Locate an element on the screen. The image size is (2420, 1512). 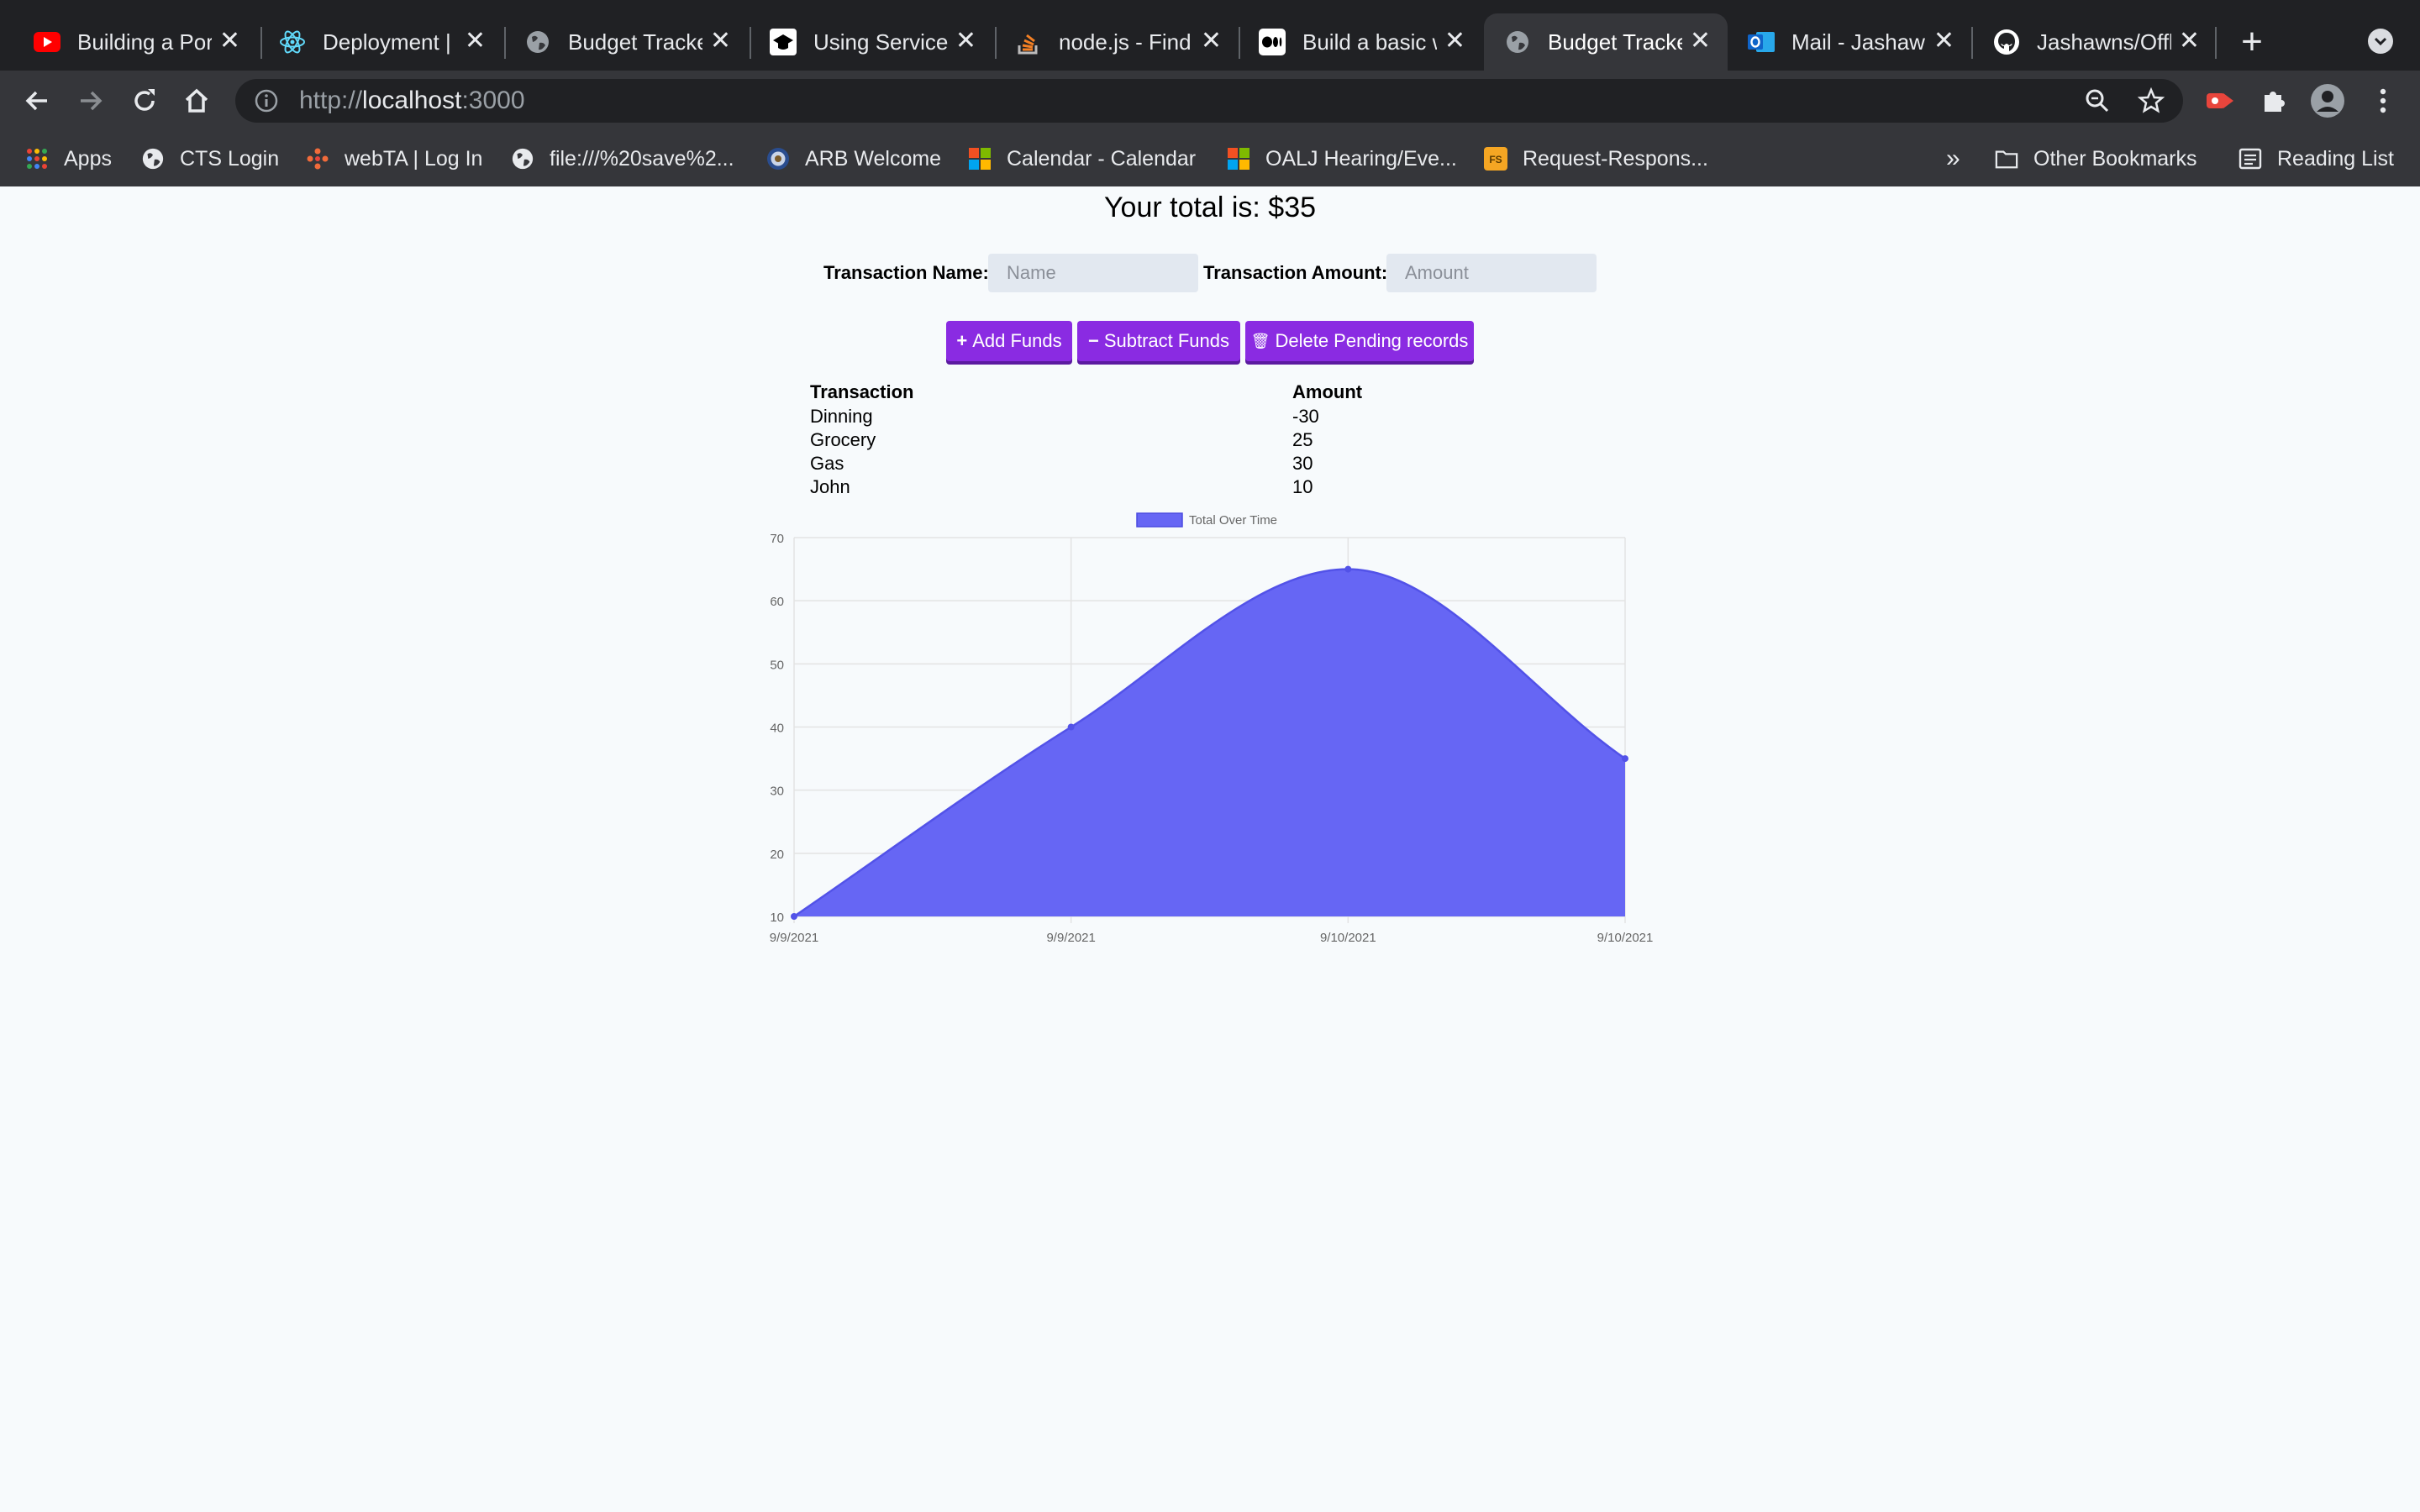
puzzle-icon is located at coordinates (2275, 102).